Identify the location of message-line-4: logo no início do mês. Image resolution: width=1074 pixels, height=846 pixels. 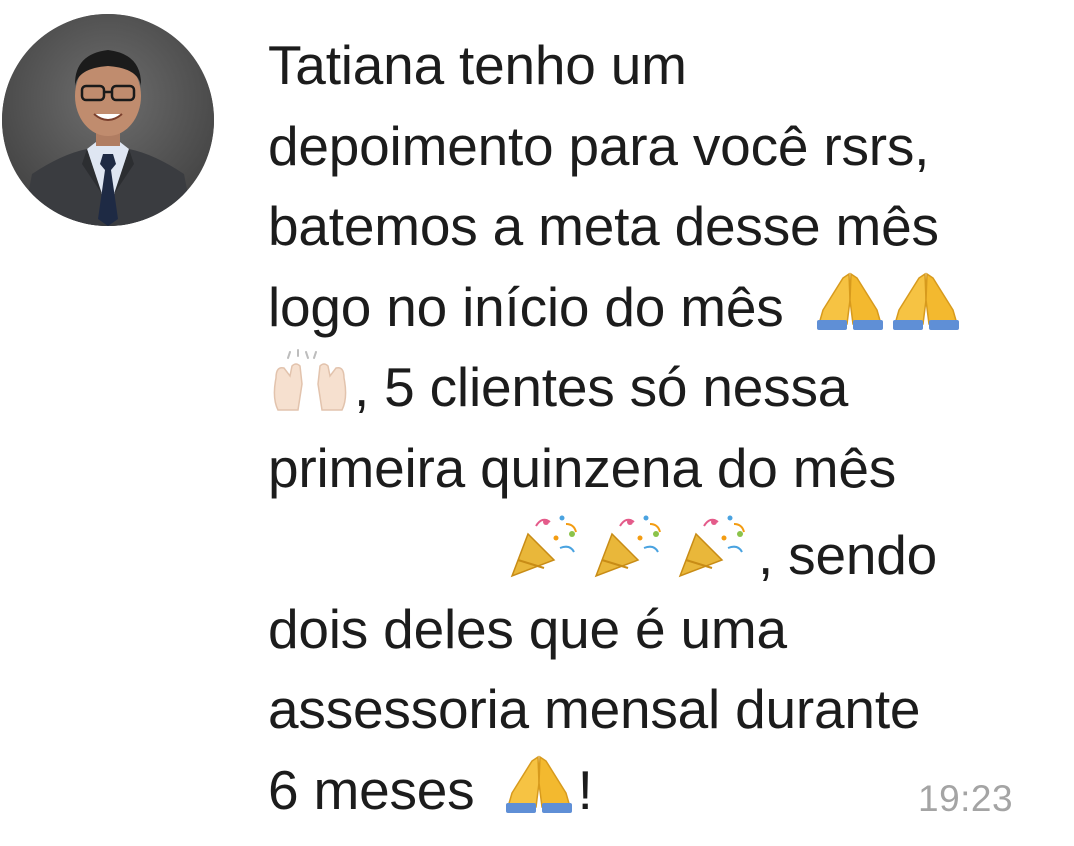
(658, 307).